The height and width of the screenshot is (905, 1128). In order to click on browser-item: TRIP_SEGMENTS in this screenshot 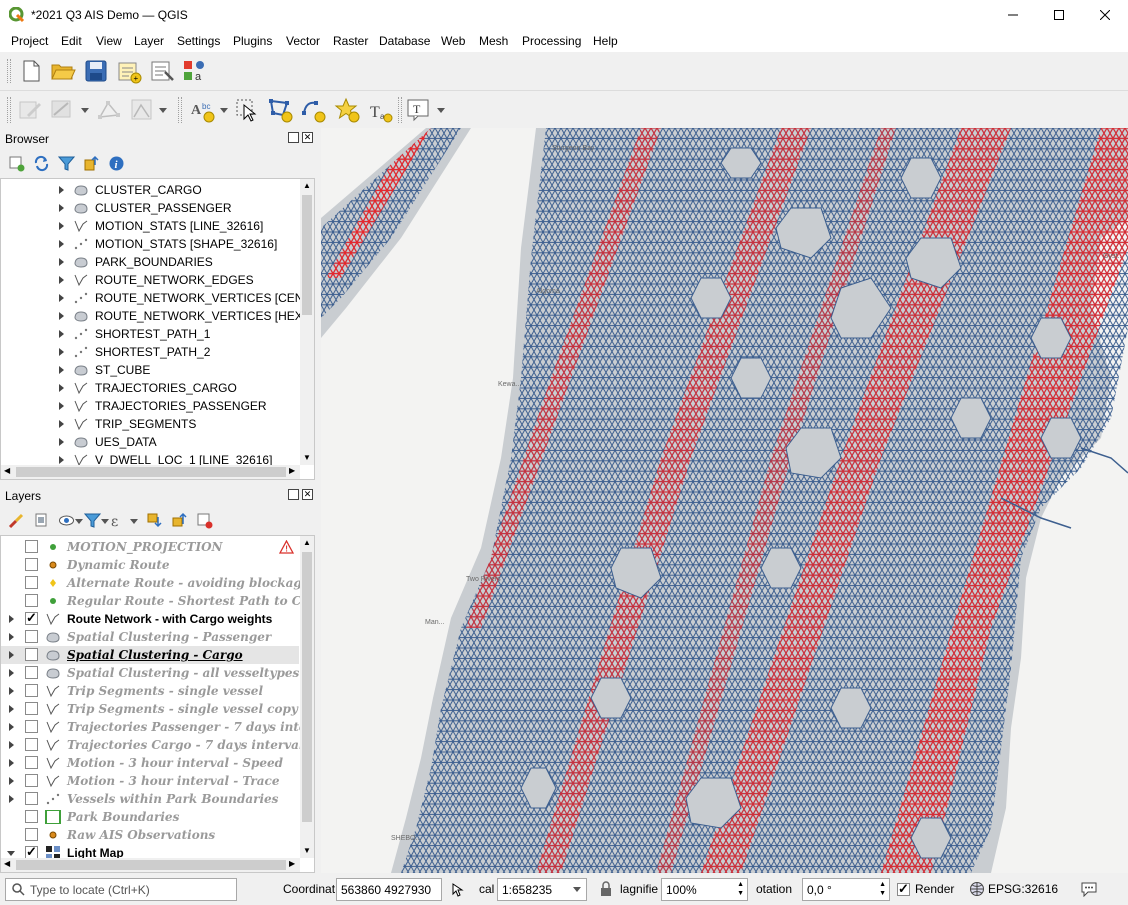, I will do `click(150, 424)`.